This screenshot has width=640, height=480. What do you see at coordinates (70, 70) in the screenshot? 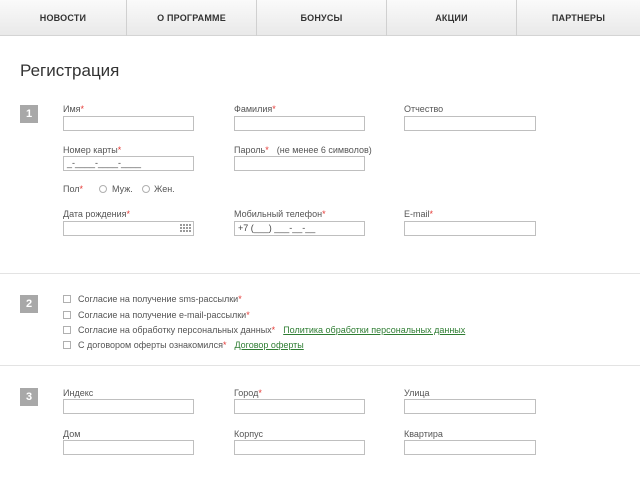
I see `page-title: Регистрация` at bounding box center [70, 70].